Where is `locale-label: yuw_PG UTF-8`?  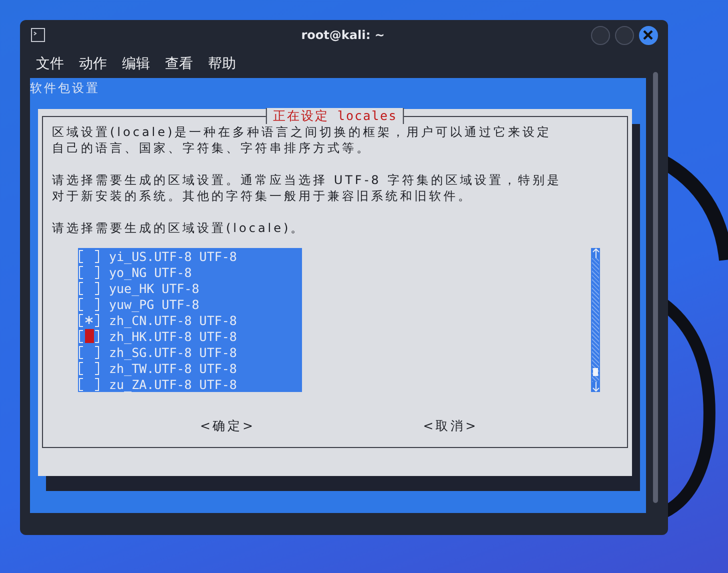
locale-label: yuw_PG UTF-8 is located at coordinates (154, 304).